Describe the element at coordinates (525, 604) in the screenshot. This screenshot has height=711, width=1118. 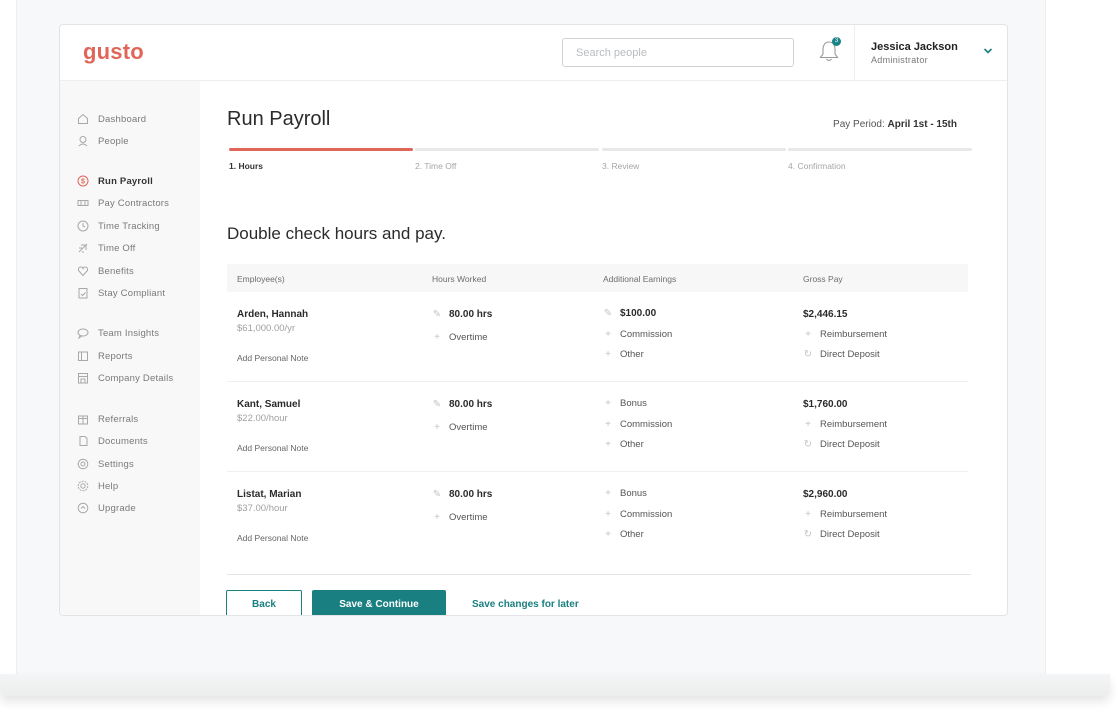
I see `save-later-link: Save changes for later` at that location.